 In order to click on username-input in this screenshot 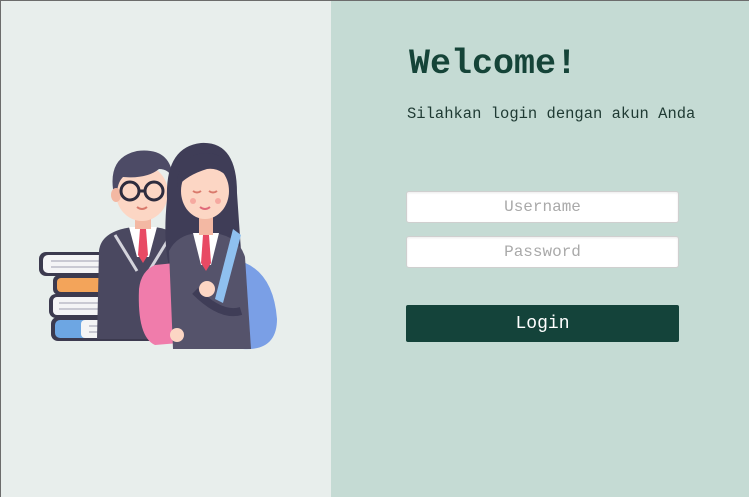, I will do `click(542, 207)`.